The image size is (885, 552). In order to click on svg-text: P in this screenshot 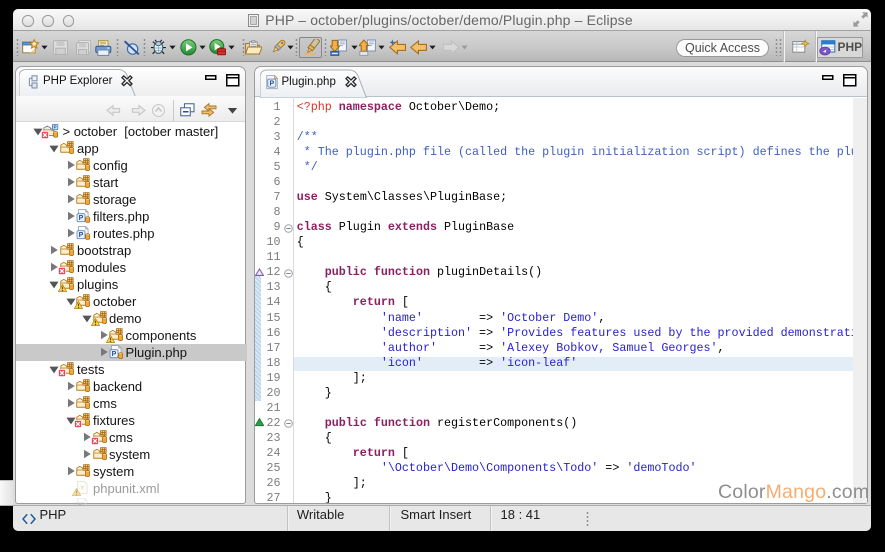, I will do `click(271, 83)`.